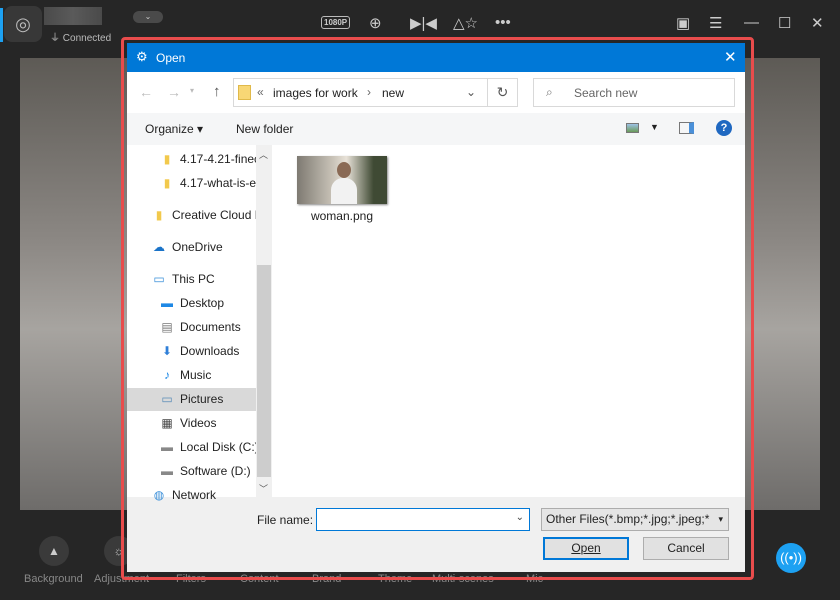 This screenshot has width=840, height=600. I want to click on dialog-title: Open, so click(171, 58).